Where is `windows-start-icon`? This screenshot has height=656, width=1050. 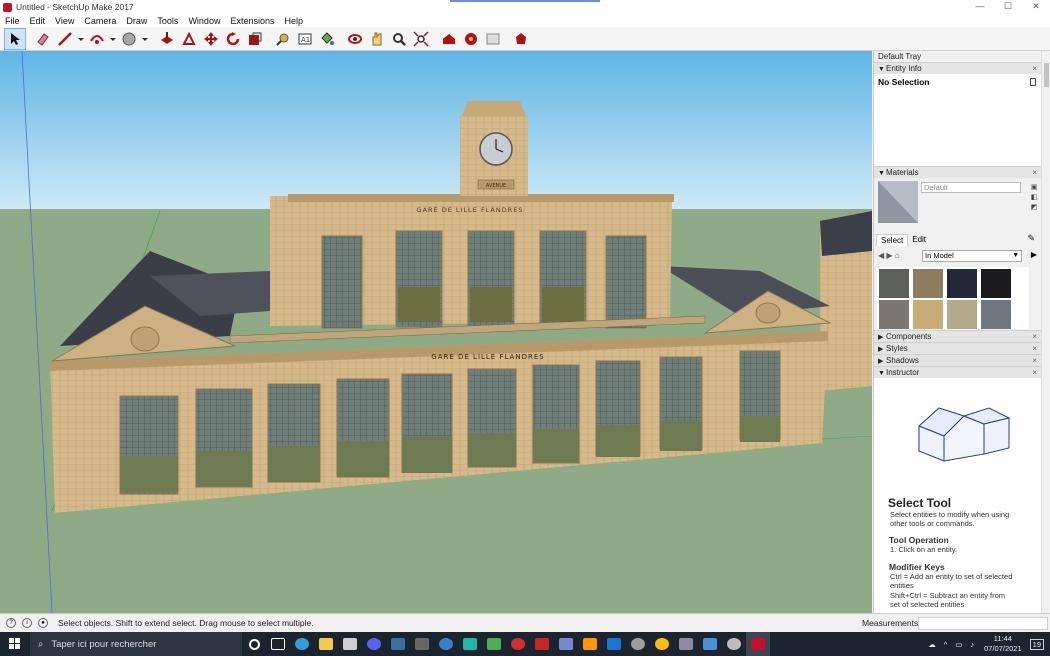
windows-start-icon is located at coordinates (15, 644).